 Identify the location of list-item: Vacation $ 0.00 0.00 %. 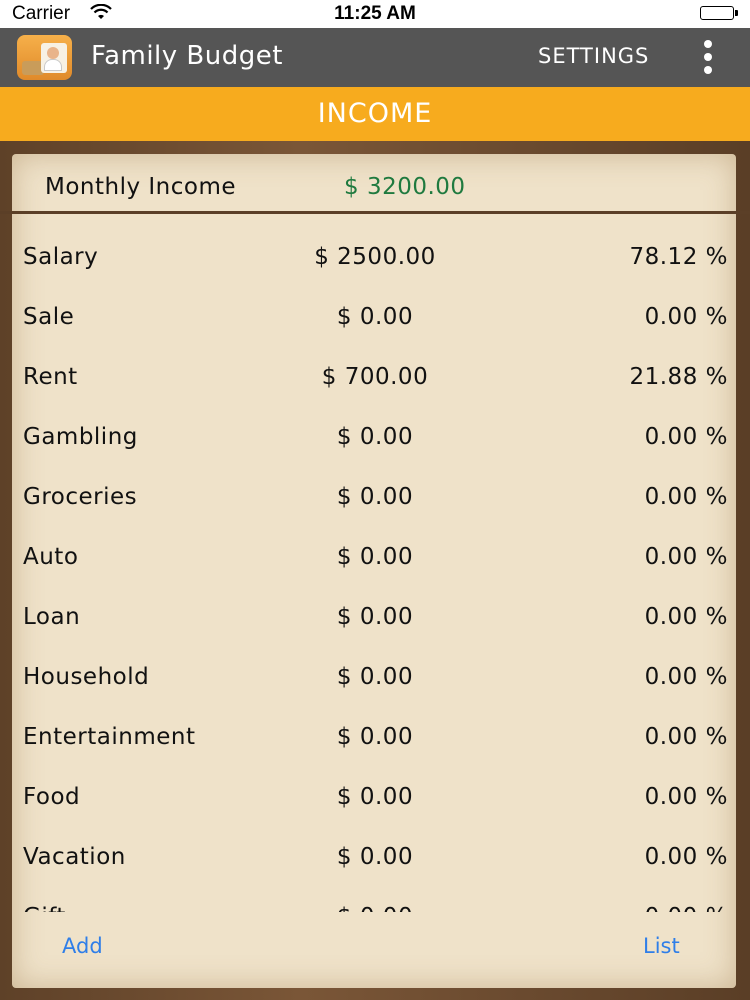
(374, 850).